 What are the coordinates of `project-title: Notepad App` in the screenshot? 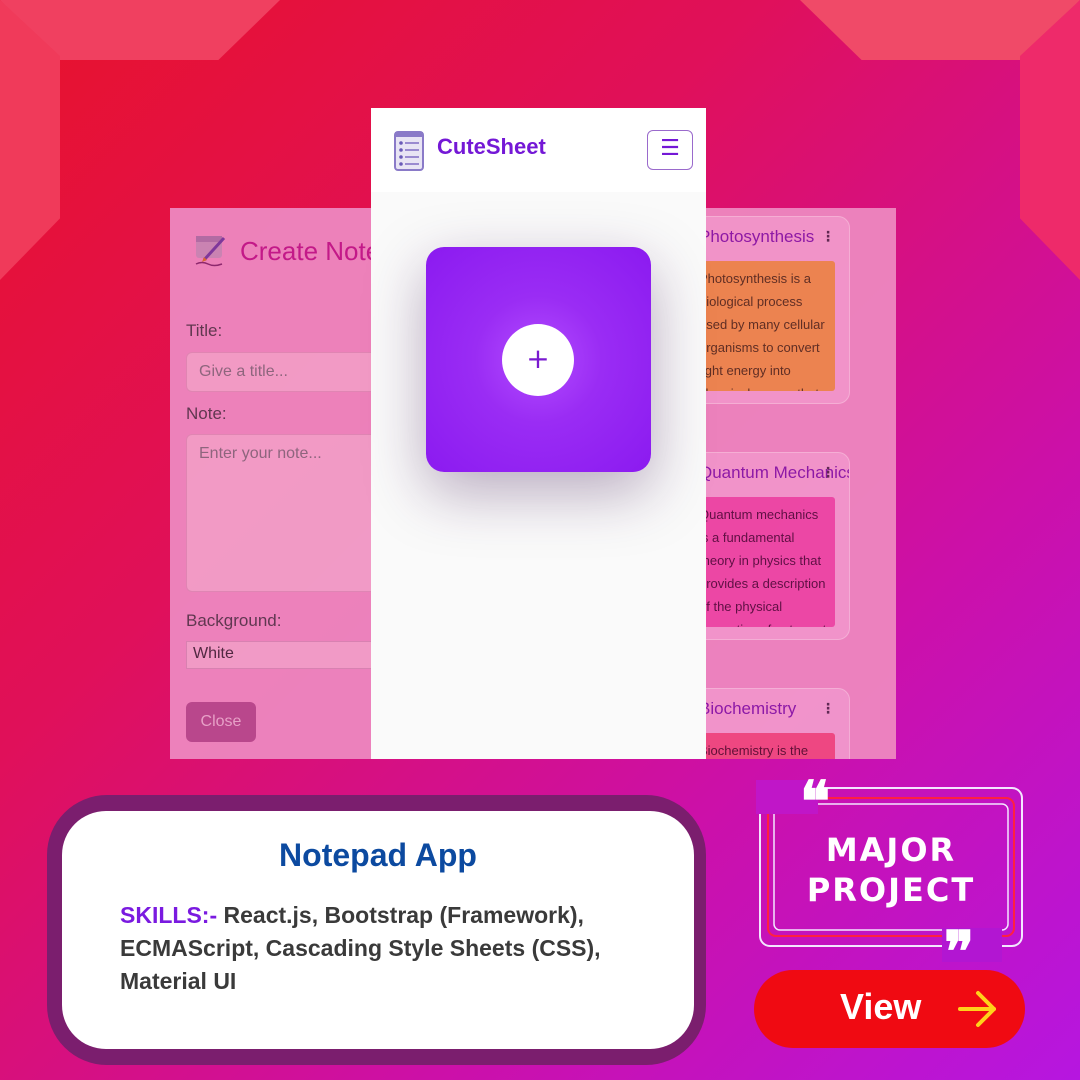 It's located at (378, 855).